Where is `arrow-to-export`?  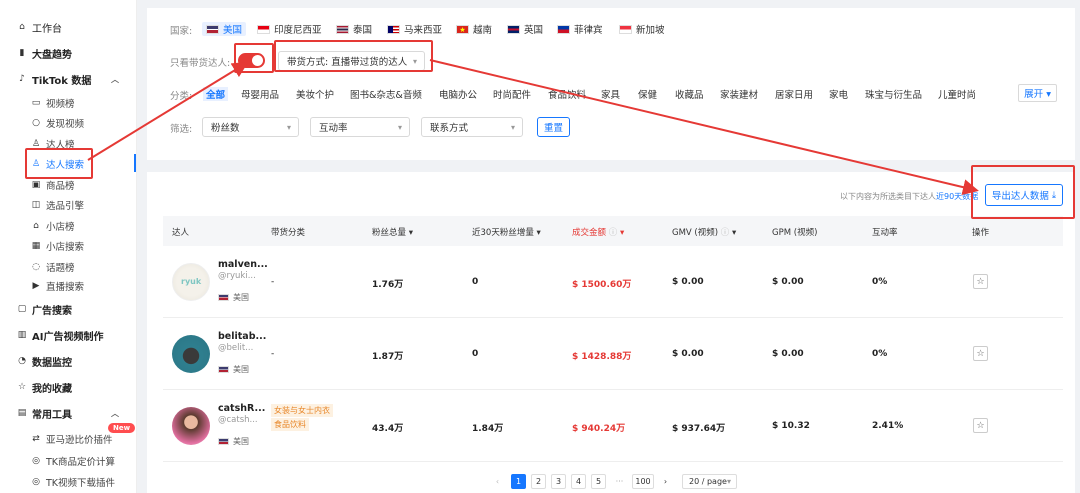
arrow-to-export is located at coordinates (704, 127).